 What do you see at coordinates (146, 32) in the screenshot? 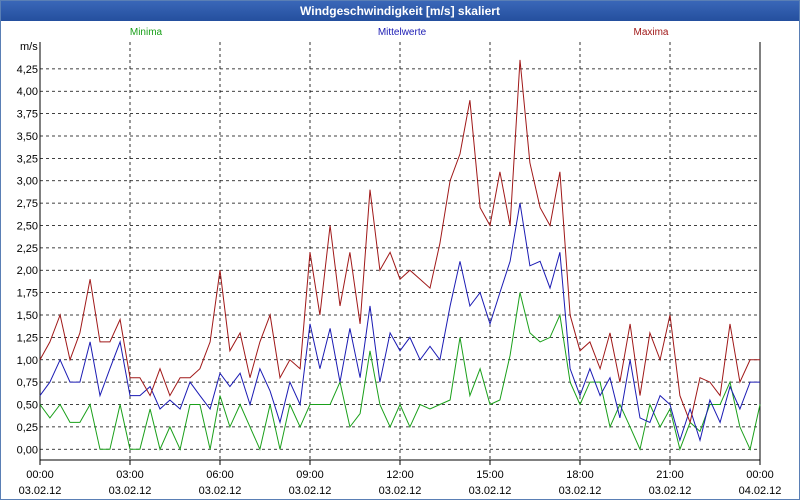
I see `legend-minima: Minima` at bounding box center [146, 32].